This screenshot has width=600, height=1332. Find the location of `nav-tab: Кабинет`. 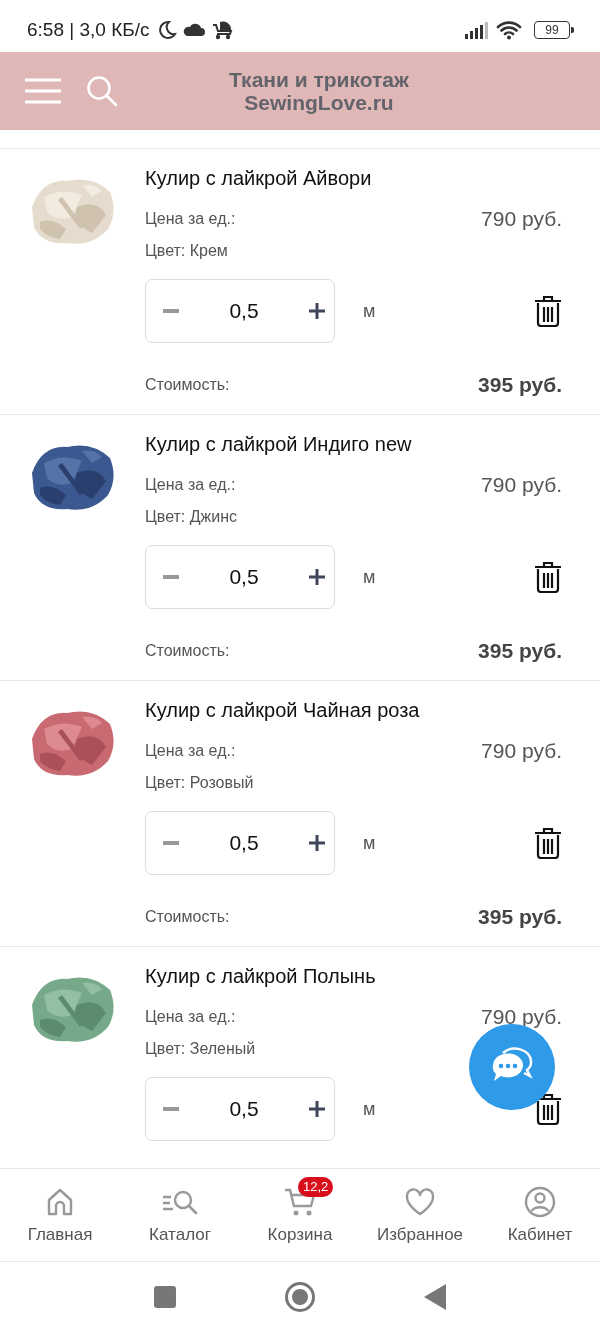

nav-tab: Кабинет is located at coordinates (540, 1215).